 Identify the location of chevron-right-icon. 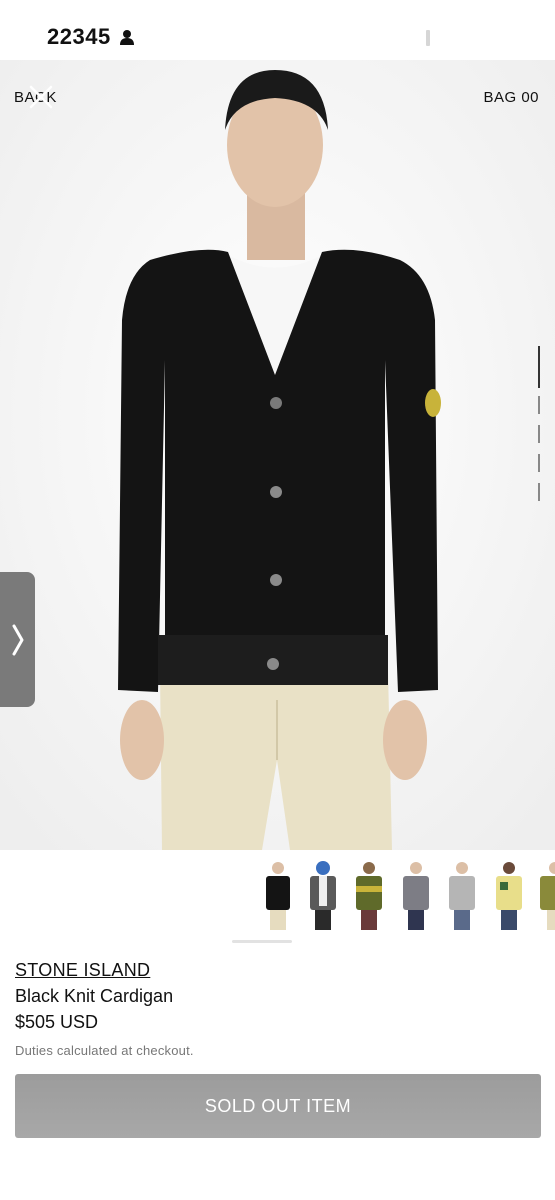
(17, 639).